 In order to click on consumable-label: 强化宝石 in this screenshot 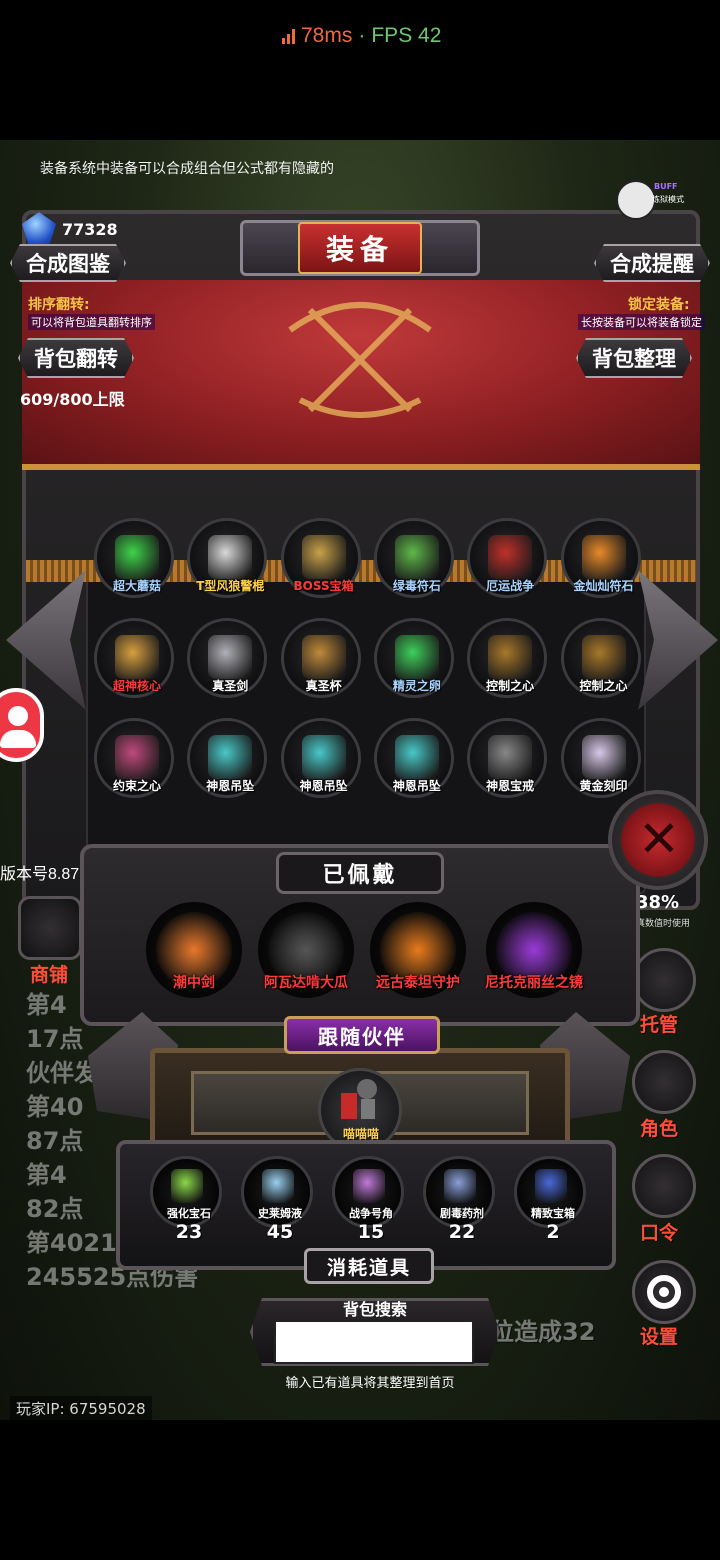, I will do `click(189, 1213)`.